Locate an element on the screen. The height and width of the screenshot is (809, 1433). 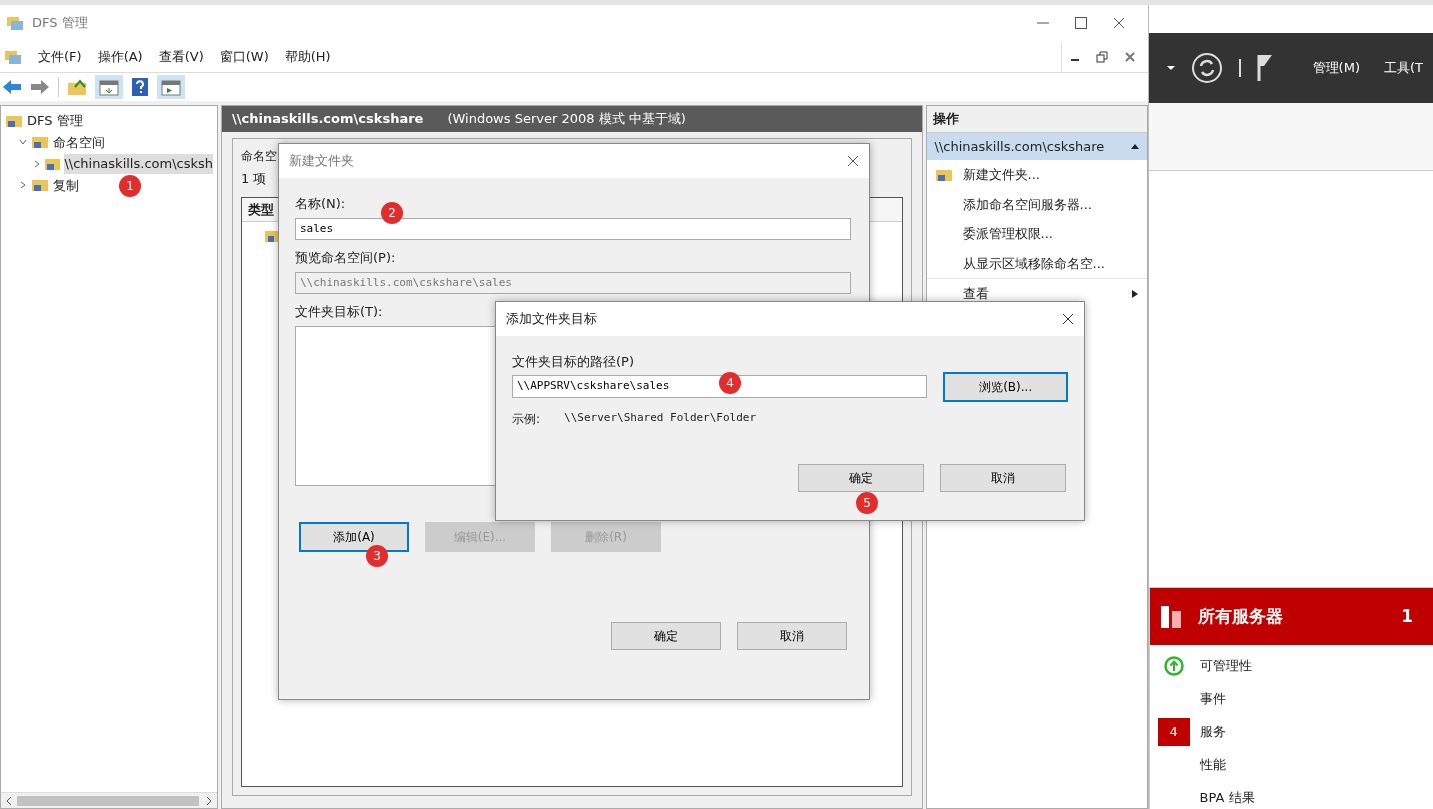
field-label: 文件夹目标(T): is located at coordinates (339, 312).